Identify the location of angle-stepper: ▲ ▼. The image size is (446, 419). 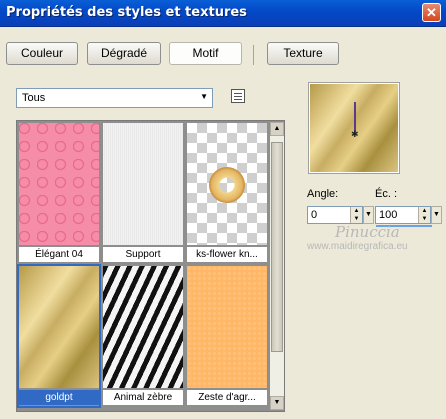
(356, 215).